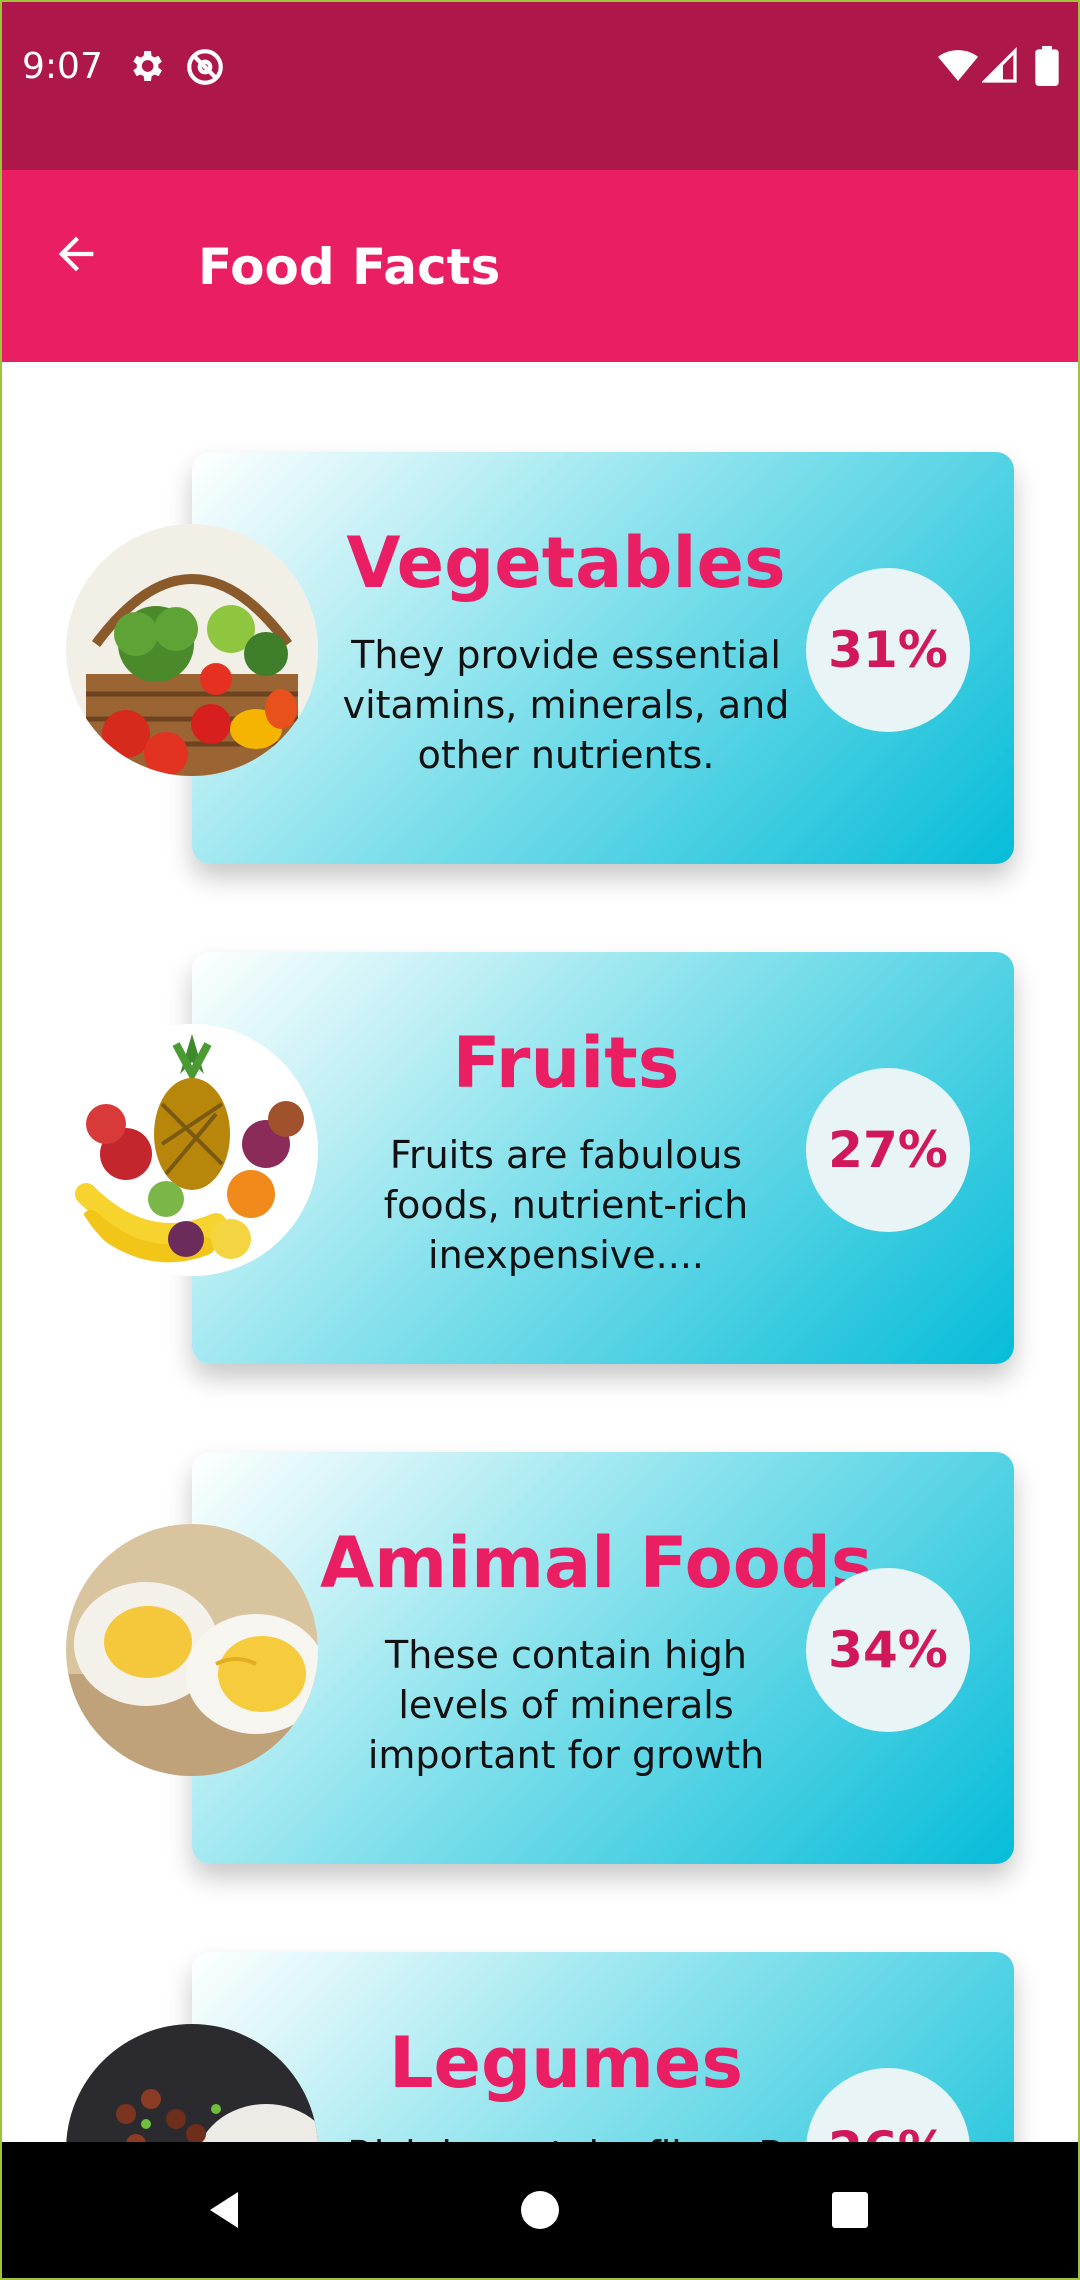  Describe the element at coordinates (958, 68) in the screenshot. I see `wifi-icon` at that location.